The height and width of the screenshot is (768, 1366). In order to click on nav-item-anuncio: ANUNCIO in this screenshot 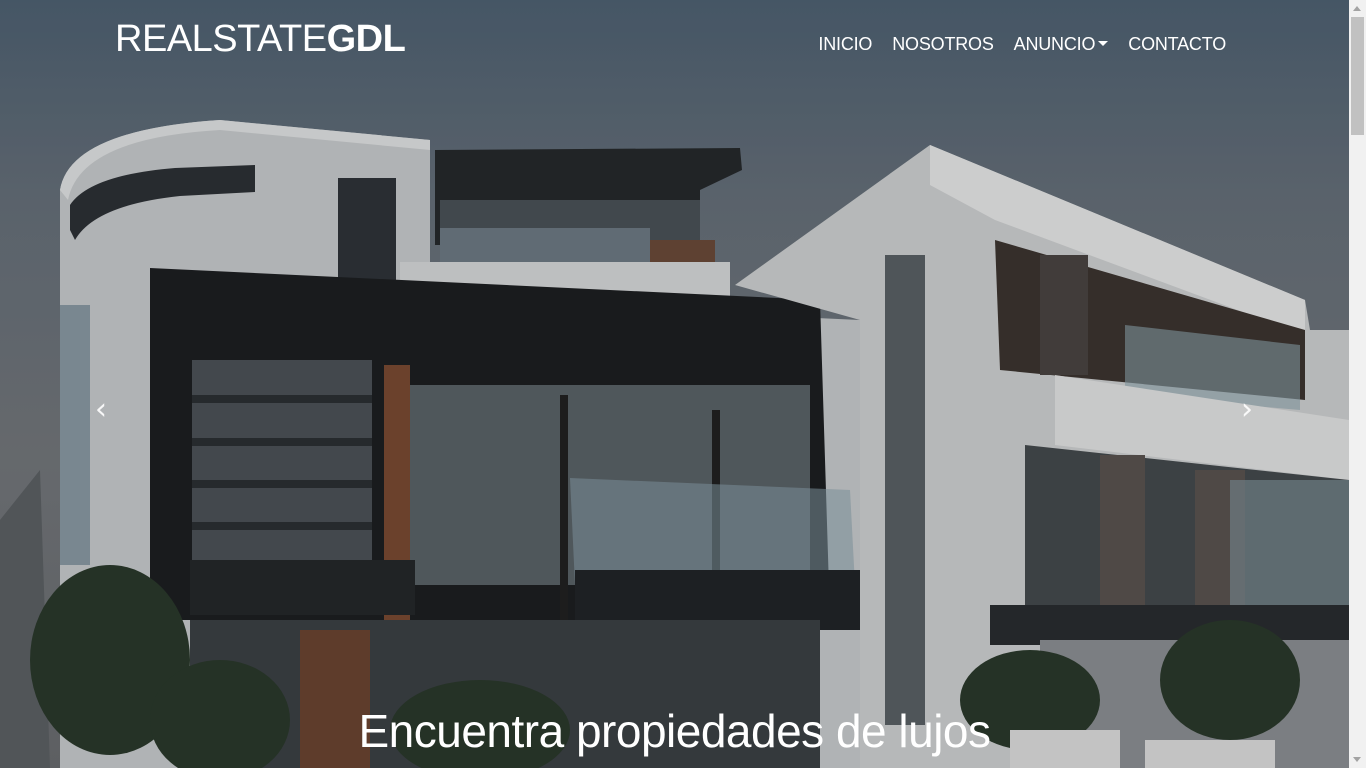, I will do `click(1061, 44)`.